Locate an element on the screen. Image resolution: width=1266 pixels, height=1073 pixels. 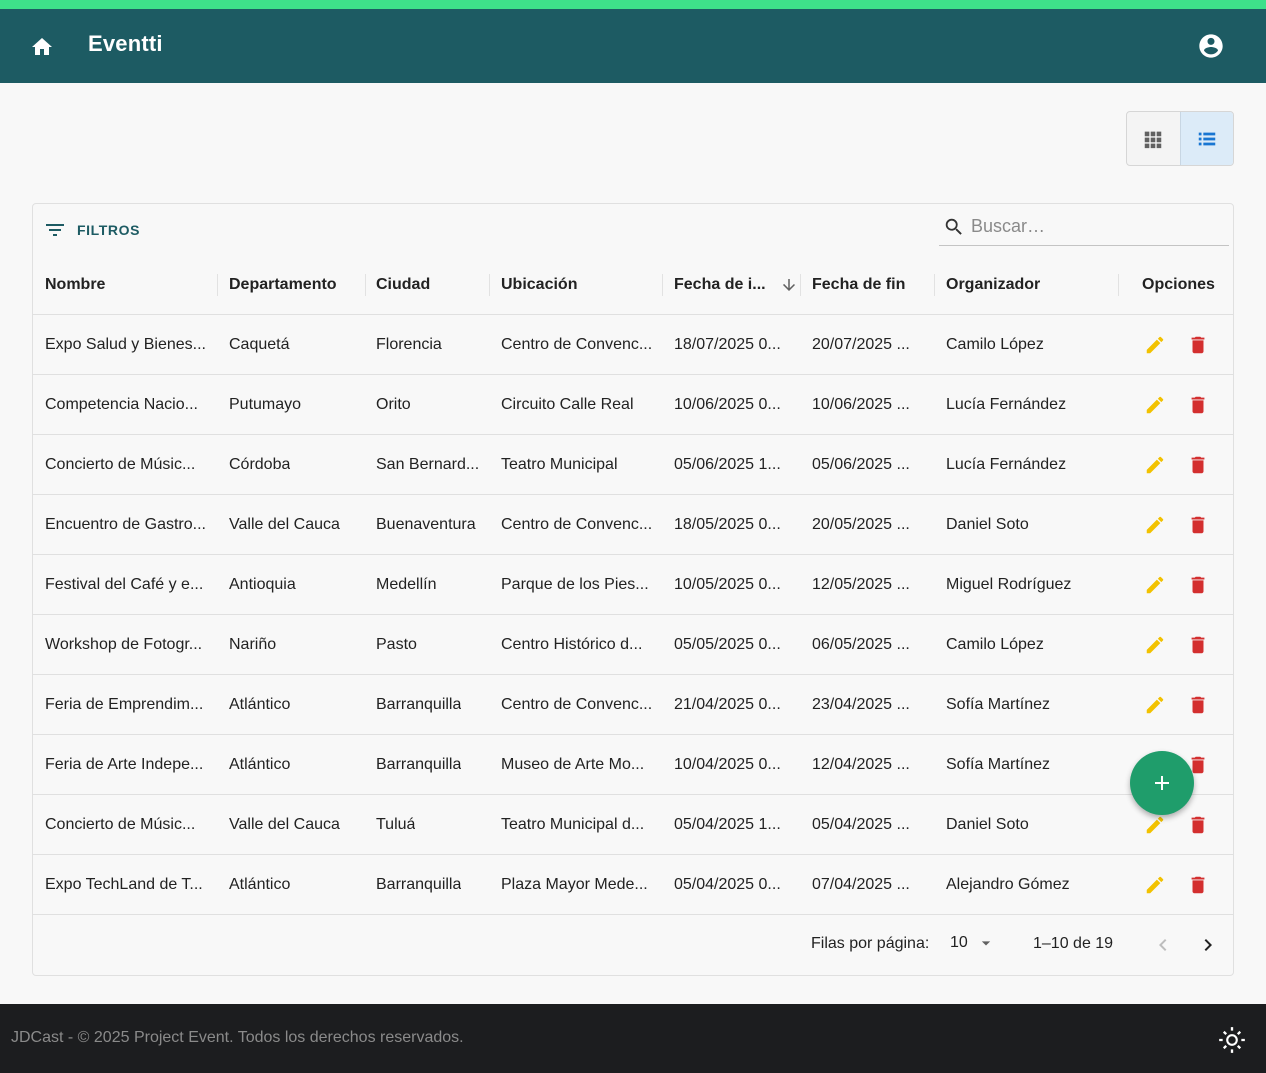
cell-text: Putumayo is located at coordinates (265, 404).